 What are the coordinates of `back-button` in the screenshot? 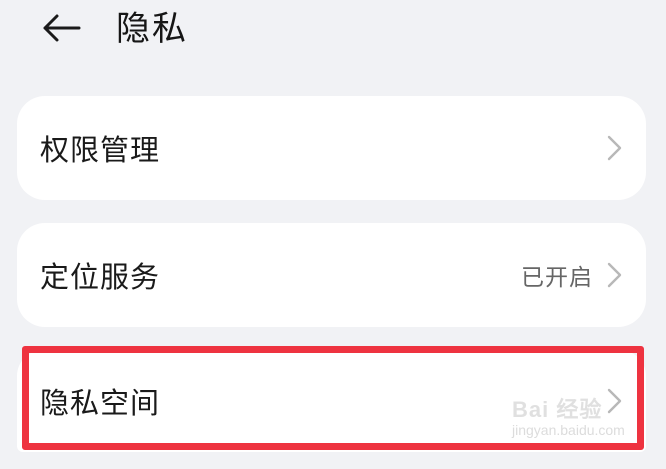 It's located at (61, 28).